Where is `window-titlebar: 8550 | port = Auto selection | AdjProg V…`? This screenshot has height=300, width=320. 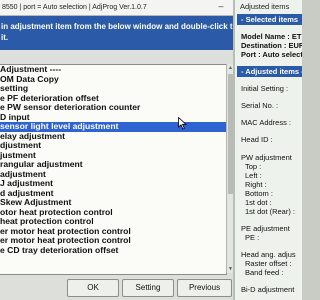 window-titlebar: 8550 | port = Auto selection | AdjProg V… is located at coordinates (116, 8).